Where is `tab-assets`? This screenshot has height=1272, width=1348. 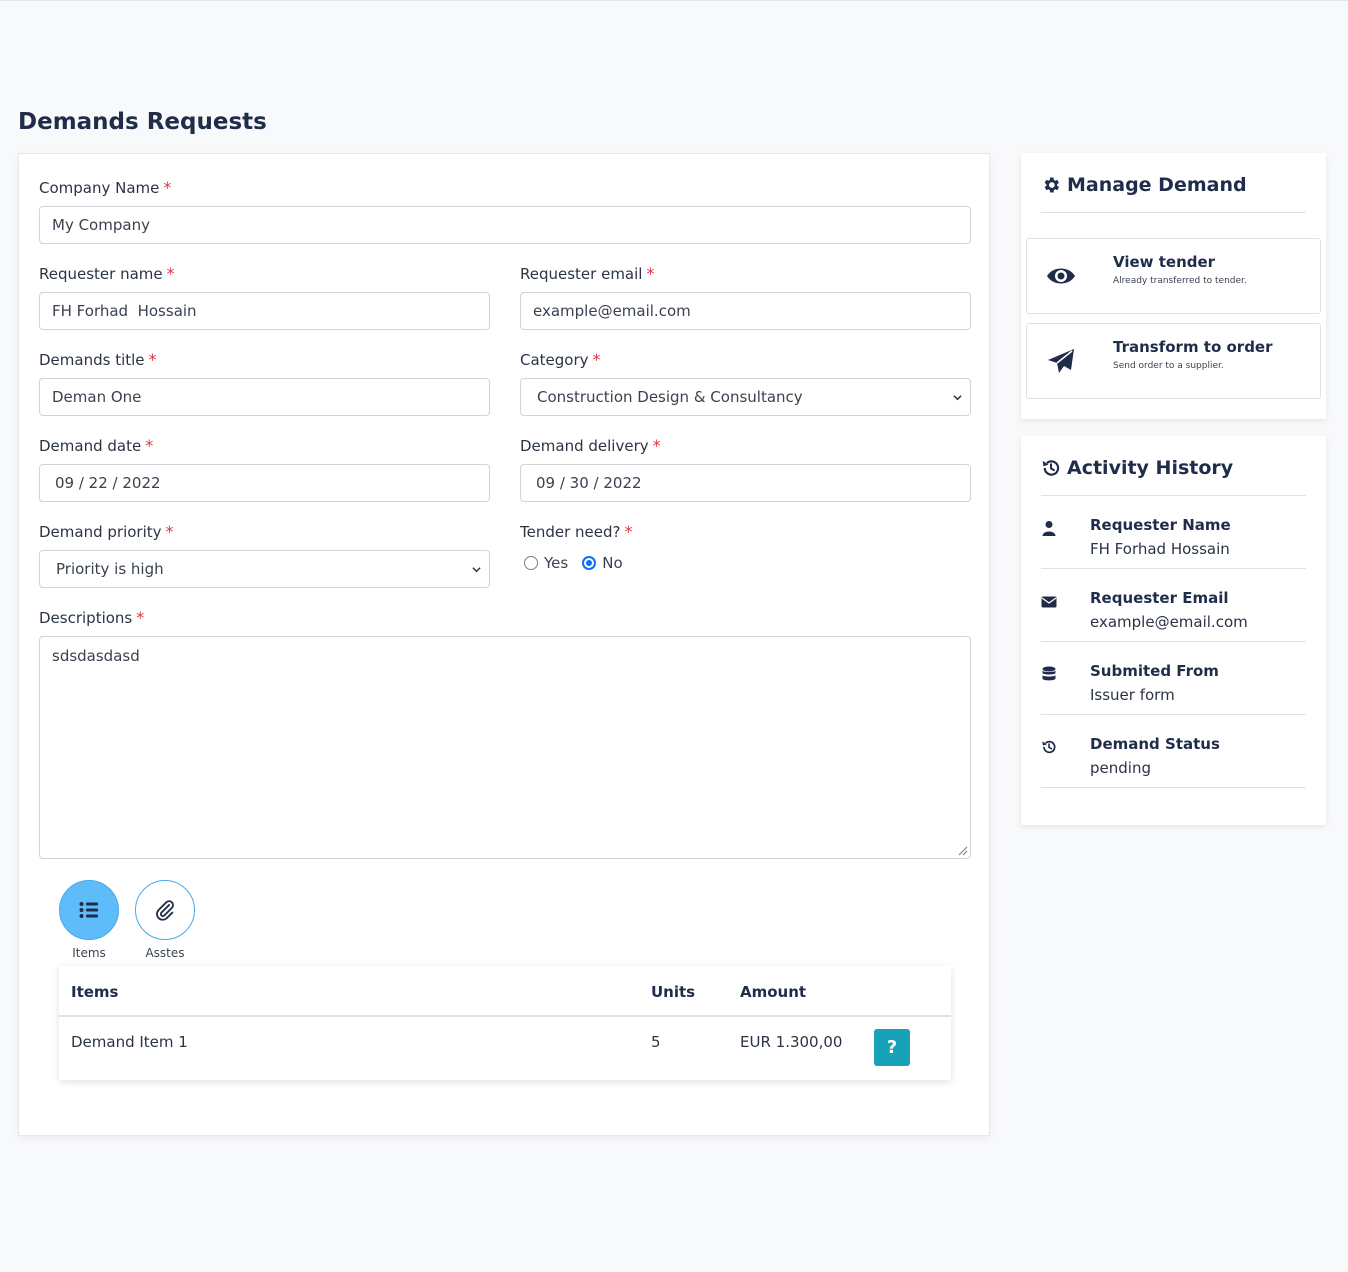 tab-assets is located at coordinates (165, 910).